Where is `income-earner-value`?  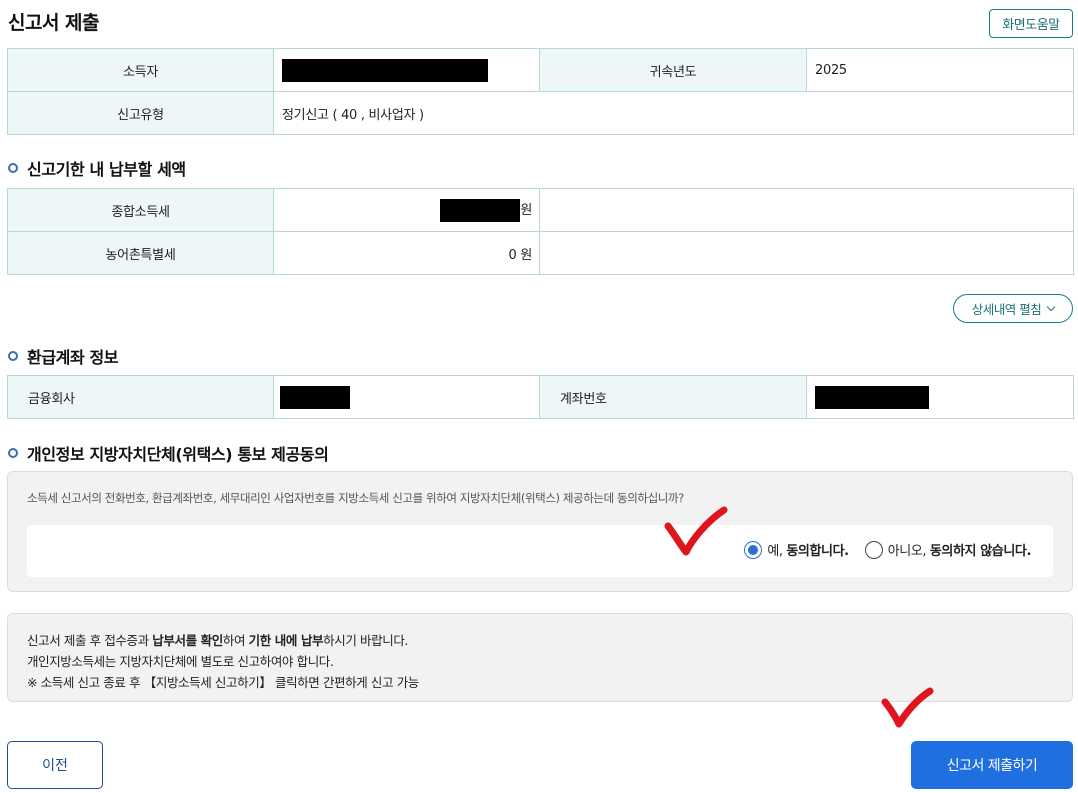 income-earner-value is located at coordinates (406, 70).